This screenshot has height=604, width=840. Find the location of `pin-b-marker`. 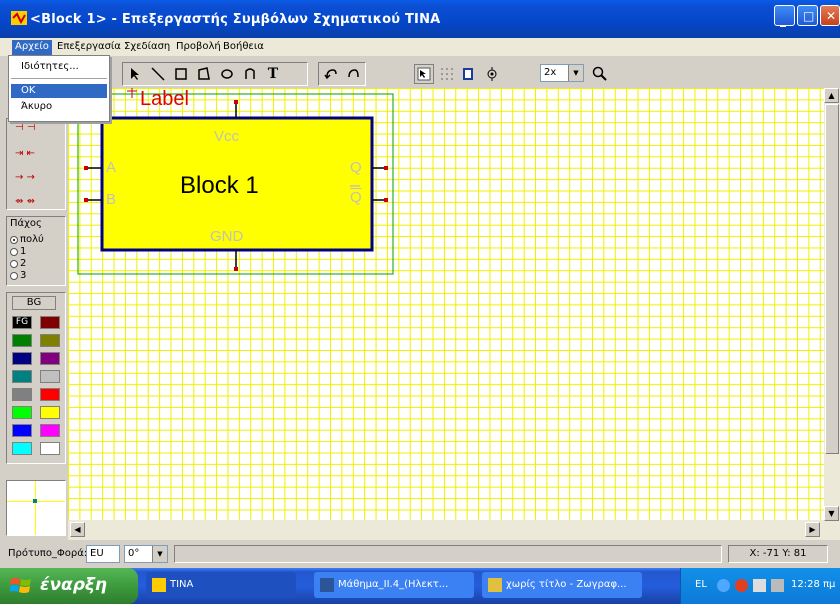

pin-b-marker is located at coordinates (86, 200).